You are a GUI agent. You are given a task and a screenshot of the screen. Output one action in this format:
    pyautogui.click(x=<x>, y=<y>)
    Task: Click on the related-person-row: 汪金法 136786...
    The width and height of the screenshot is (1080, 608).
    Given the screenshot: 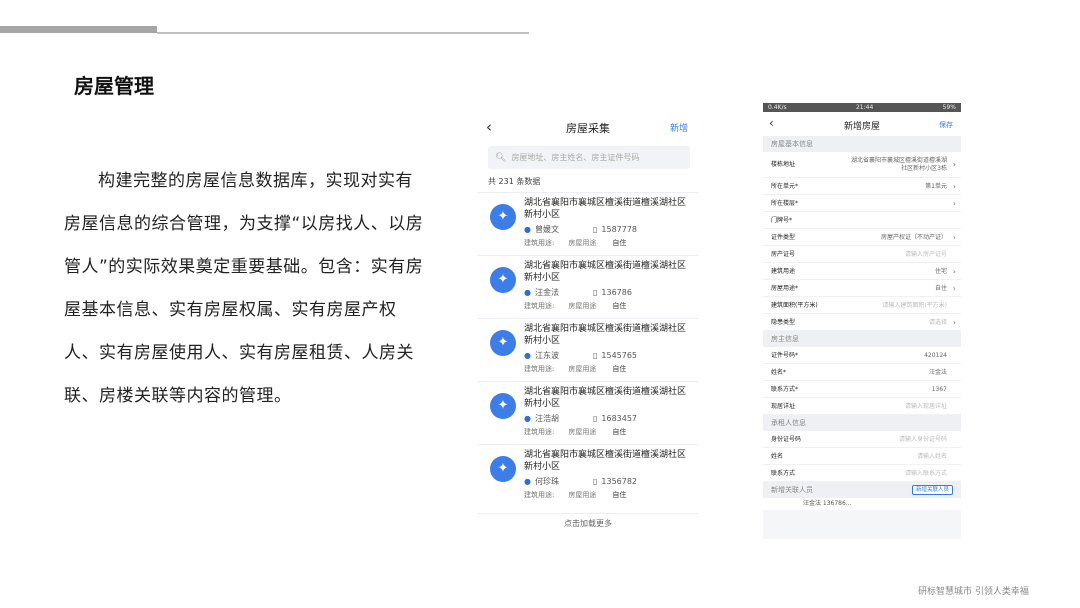 What is the action you would take?
    pyautogui.click(x=862, y=504)
    